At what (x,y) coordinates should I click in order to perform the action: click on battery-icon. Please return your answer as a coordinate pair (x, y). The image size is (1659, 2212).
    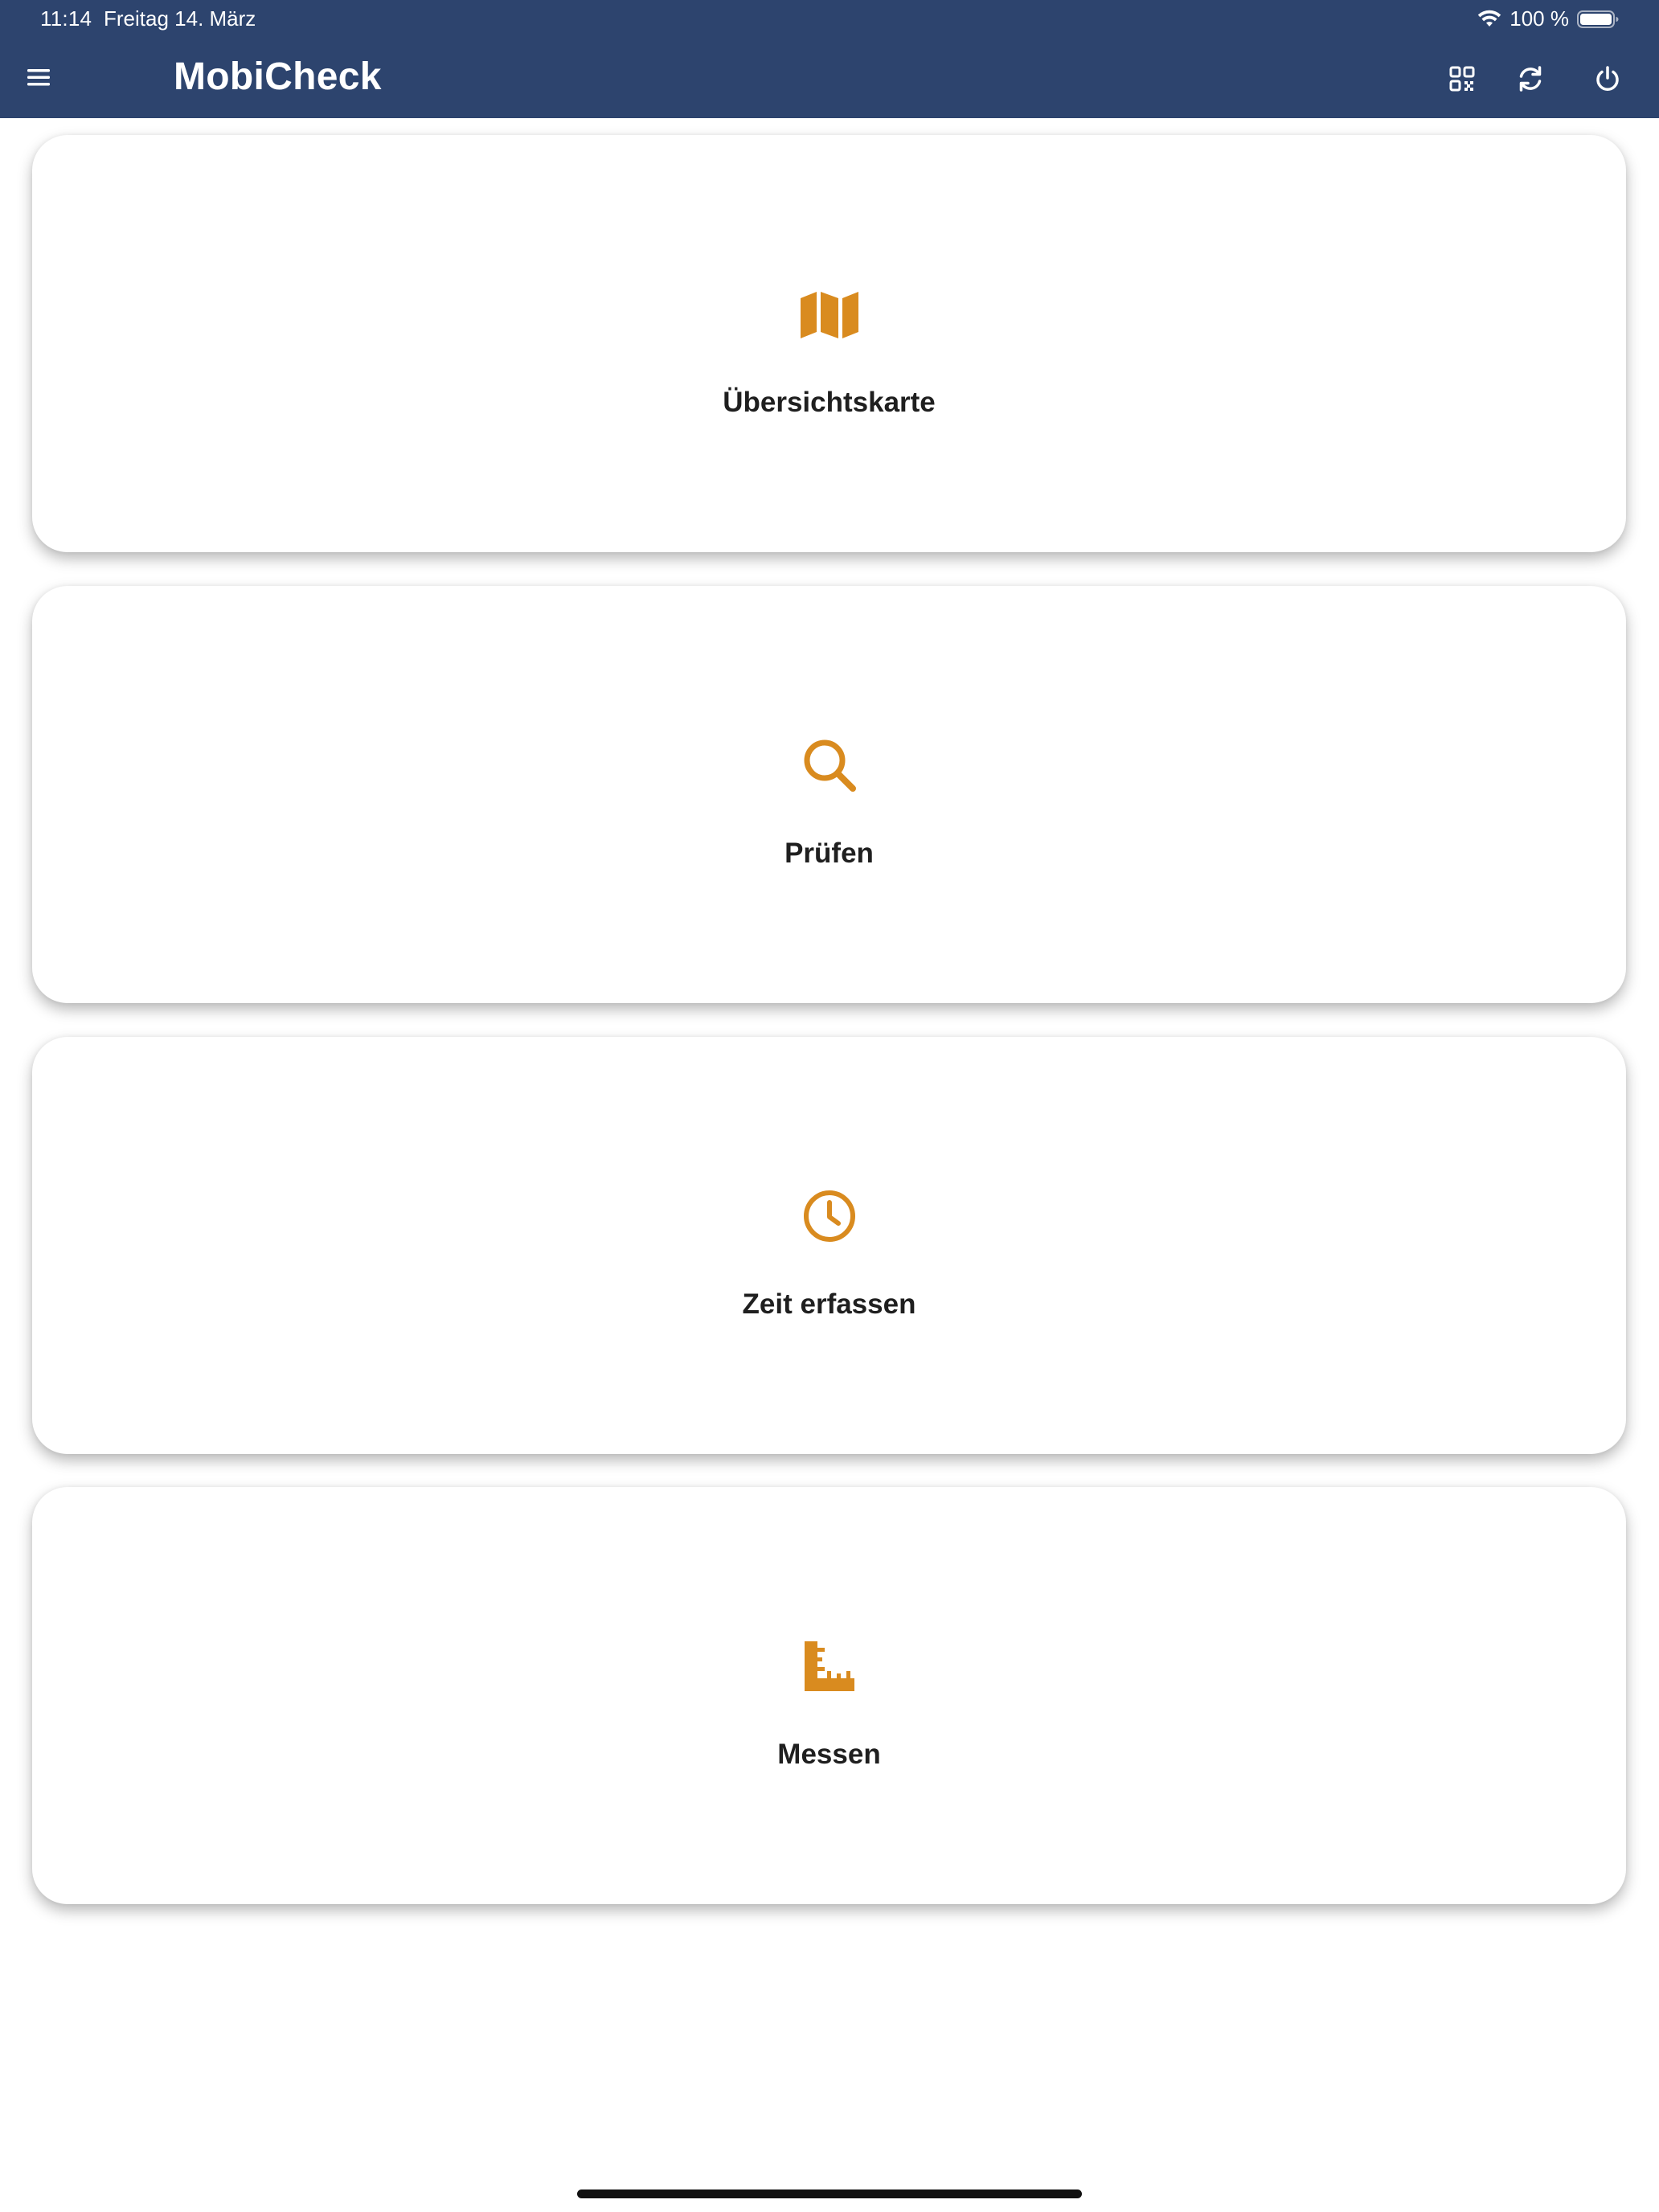
    Looking at the image, I should click on (1598, 19).